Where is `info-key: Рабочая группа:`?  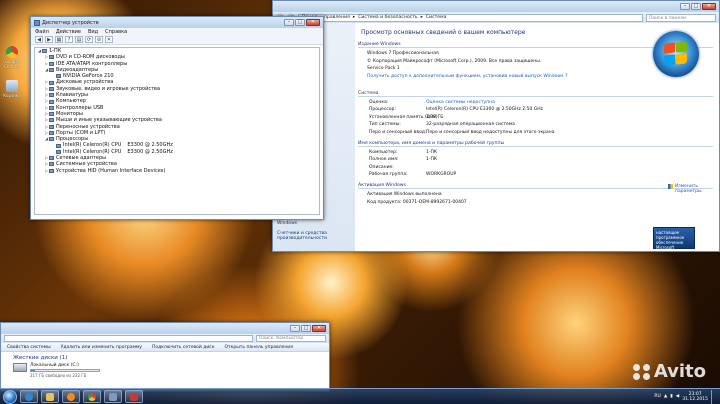
info-key: Рабочая группа: is located at coordinates (388, 174).